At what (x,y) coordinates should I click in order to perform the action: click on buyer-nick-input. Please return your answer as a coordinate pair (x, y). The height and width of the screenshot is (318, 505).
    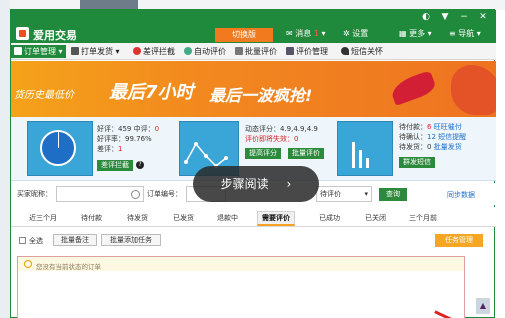
    Looking at the image, I should click on (100, 194).